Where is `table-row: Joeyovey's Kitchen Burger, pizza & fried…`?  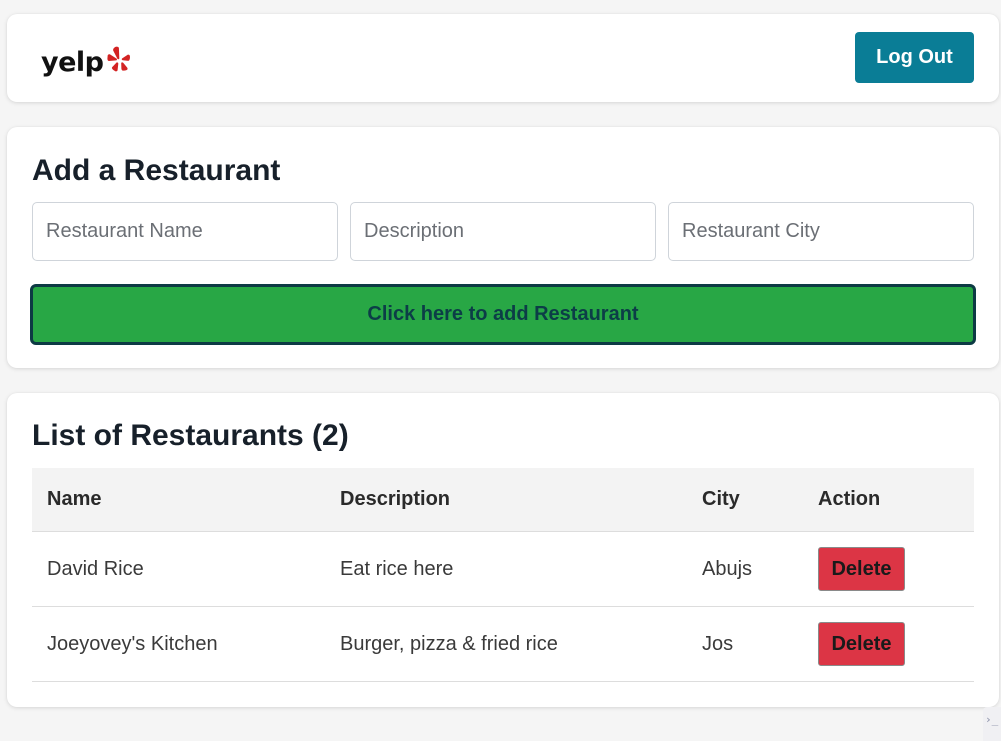 table-row: Joeyovey's Kitchen Burger, pizza & fried… is located at coordinates (503, 644).